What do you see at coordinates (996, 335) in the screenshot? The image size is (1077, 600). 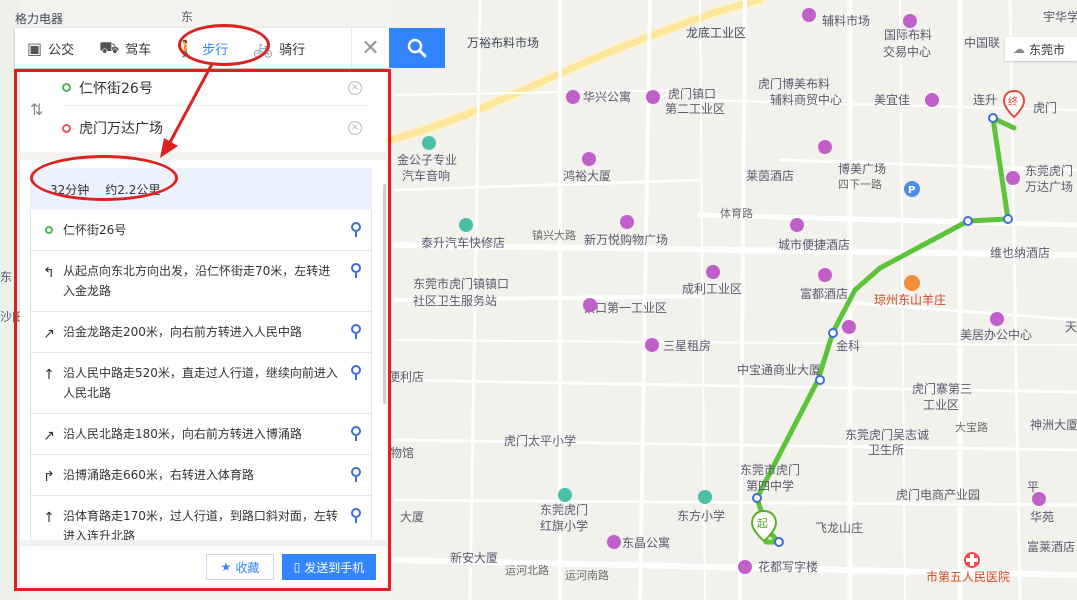 I see `map-label: 美居办公中心` at bounding box center [996, 335].